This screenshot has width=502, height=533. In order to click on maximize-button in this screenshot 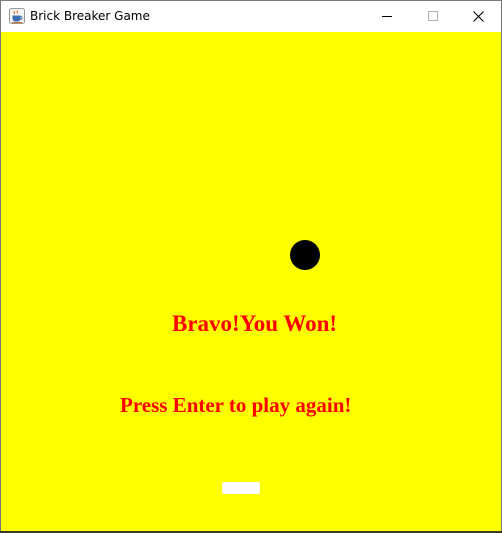, I will do `click(433, 16)`.